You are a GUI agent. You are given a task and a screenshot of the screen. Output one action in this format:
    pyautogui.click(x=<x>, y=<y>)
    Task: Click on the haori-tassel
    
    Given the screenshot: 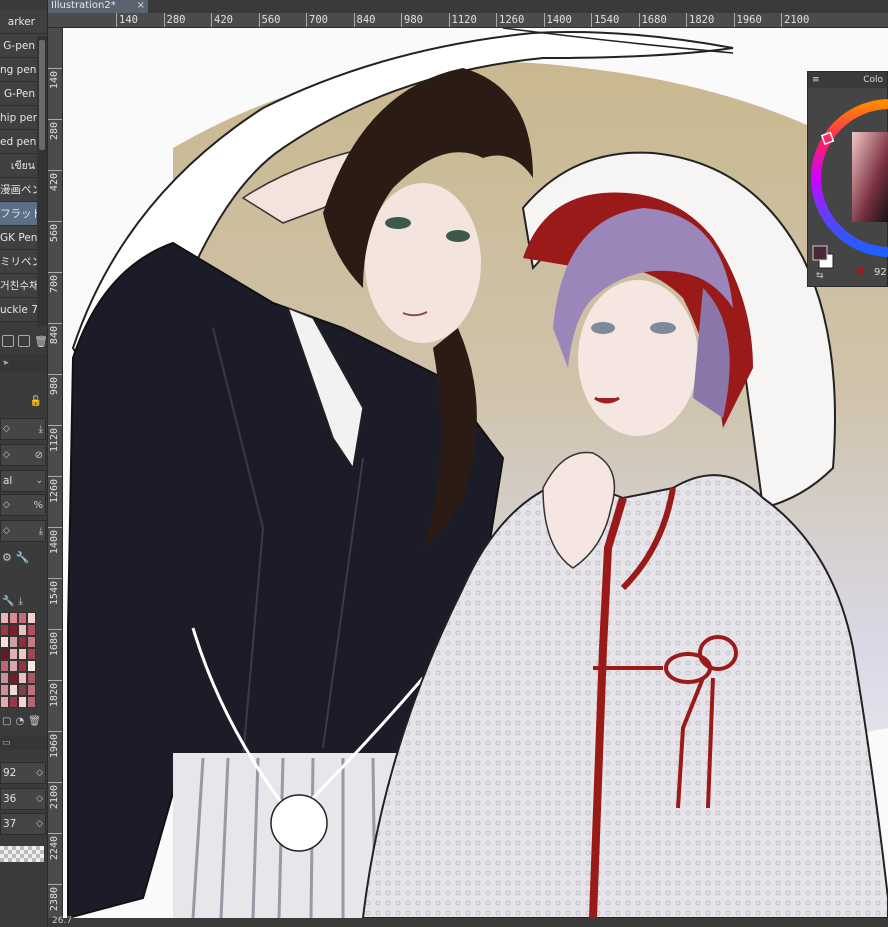 What is the action you would take?
    pyautogui.click(x=299, y=823)
    